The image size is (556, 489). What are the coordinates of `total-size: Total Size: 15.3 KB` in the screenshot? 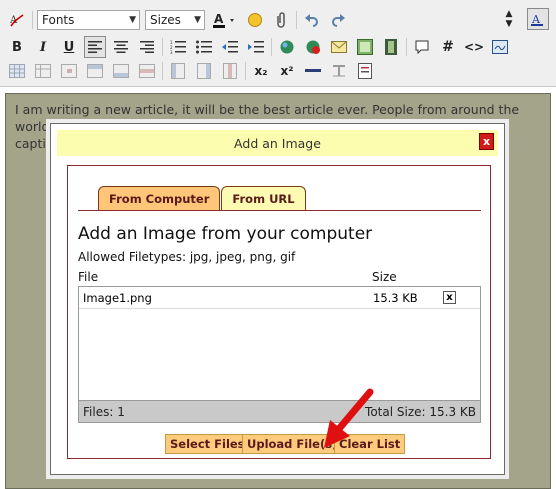 It's located at (420, 412).